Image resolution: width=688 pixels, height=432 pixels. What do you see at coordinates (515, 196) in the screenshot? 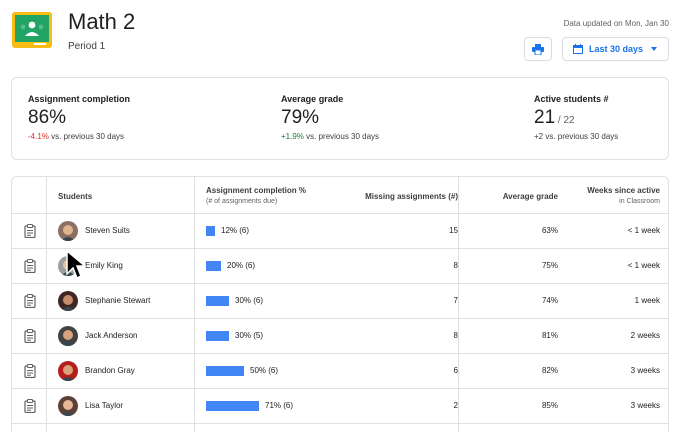
I see `column-header-average: Average grade` at bounding box center [515, 196].